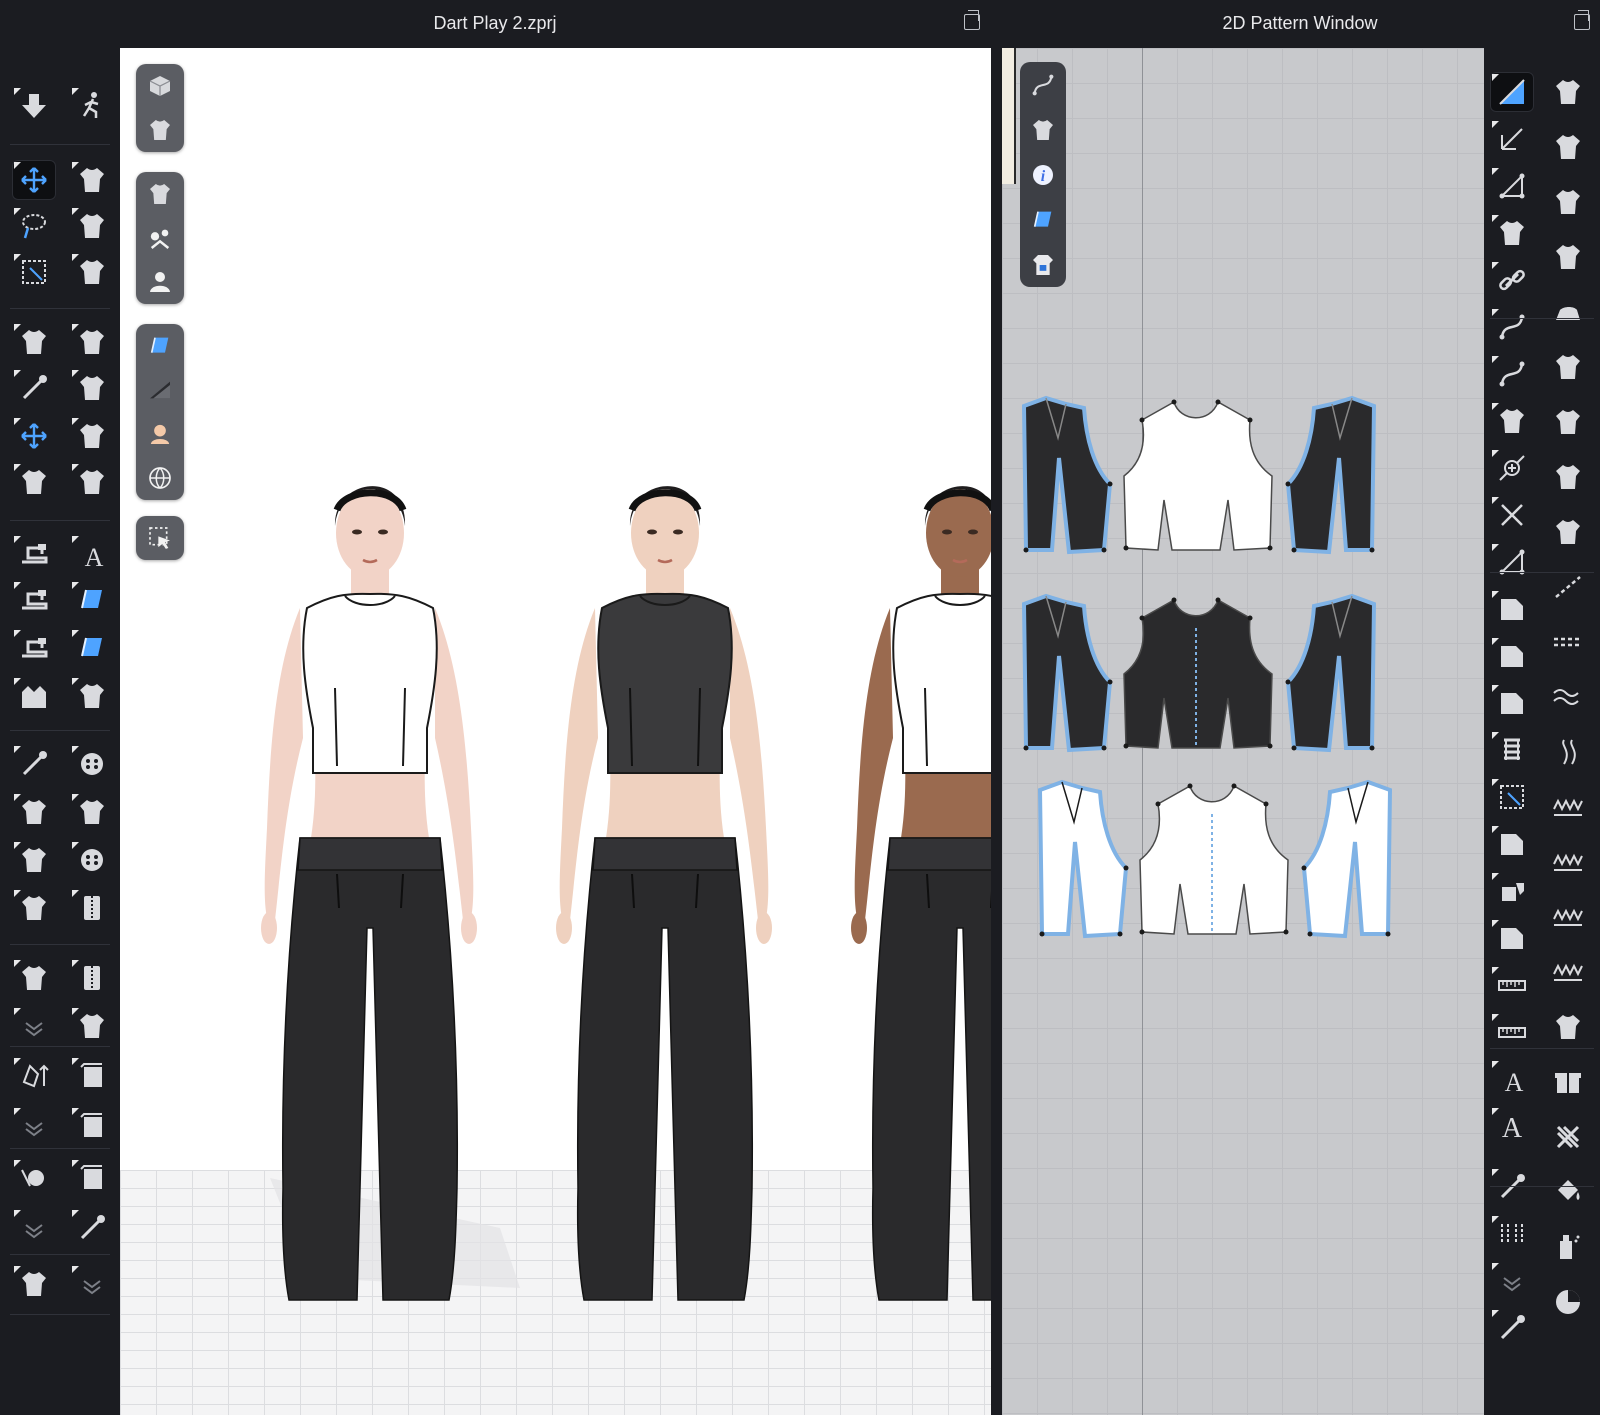 The height and width of the screenshot is (1415, 1600). What do you see at coordinates (1512, 515) in the screenshot?
I see `cross-line-tool` at bounding box center [1512, 515].